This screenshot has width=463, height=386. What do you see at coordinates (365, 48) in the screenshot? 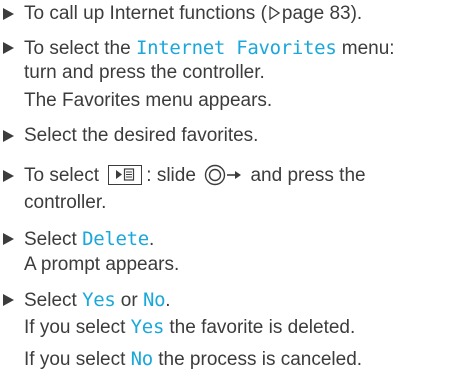
I see `step-text: menu:` at bounding box center [365, 48].